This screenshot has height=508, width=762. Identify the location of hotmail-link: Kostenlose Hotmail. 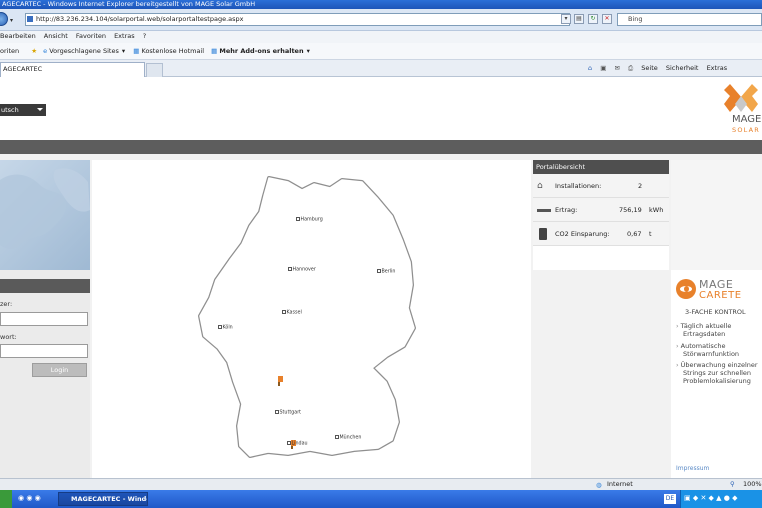
(173, 51).